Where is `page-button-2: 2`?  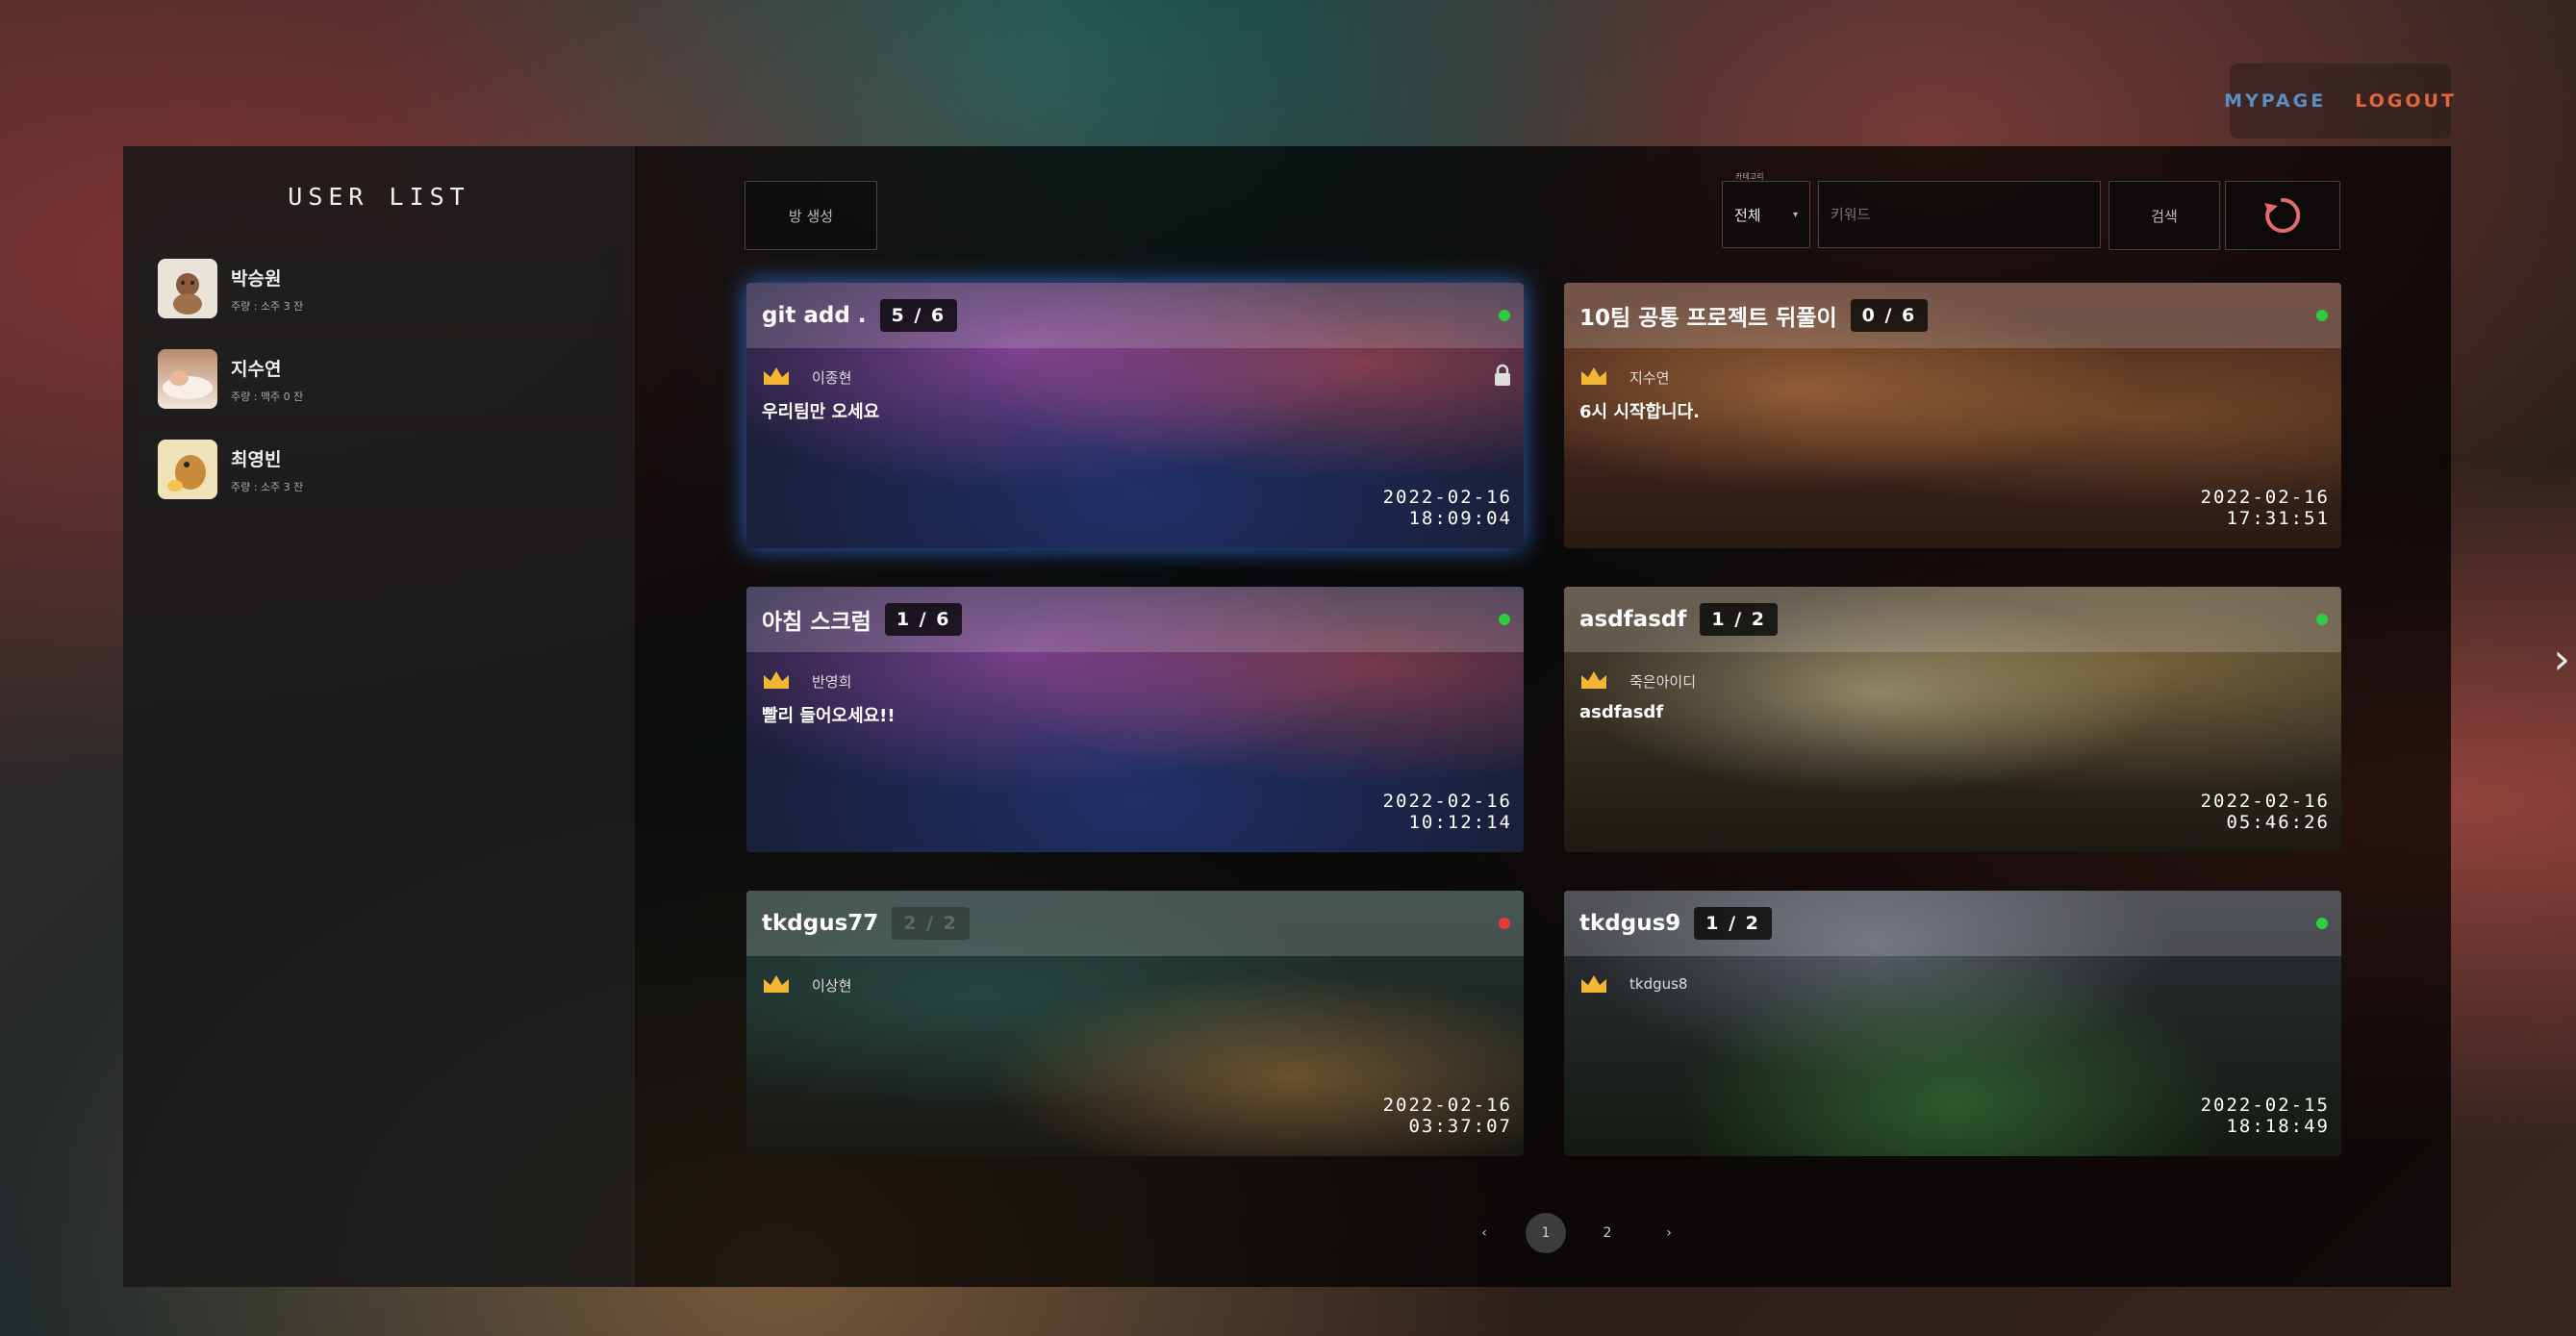 page-button-2: 2 is located at coordinates (1608, 1233).